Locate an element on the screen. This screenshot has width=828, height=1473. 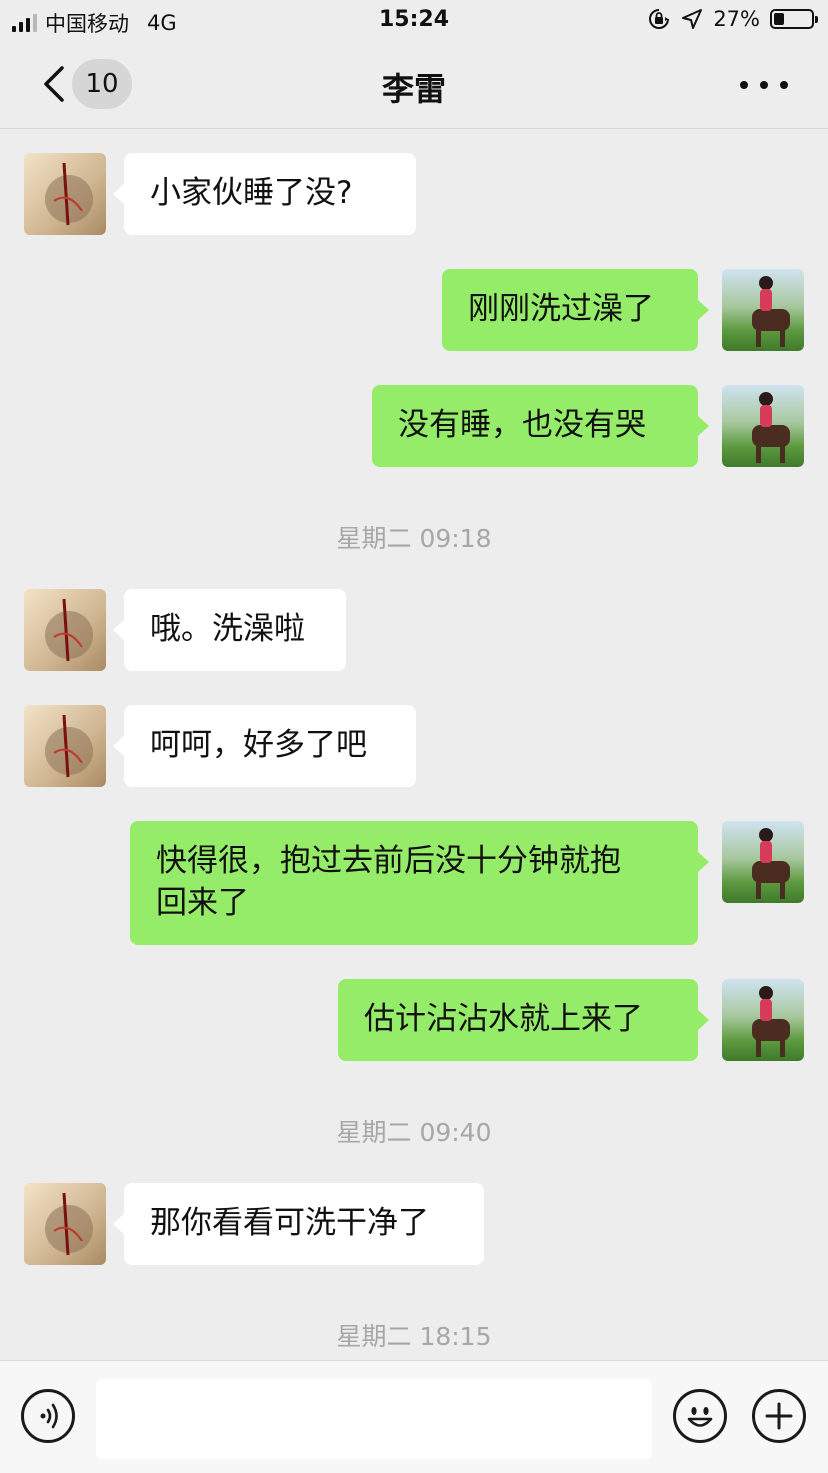
plus-icon is located at coordinates (779, 1416).